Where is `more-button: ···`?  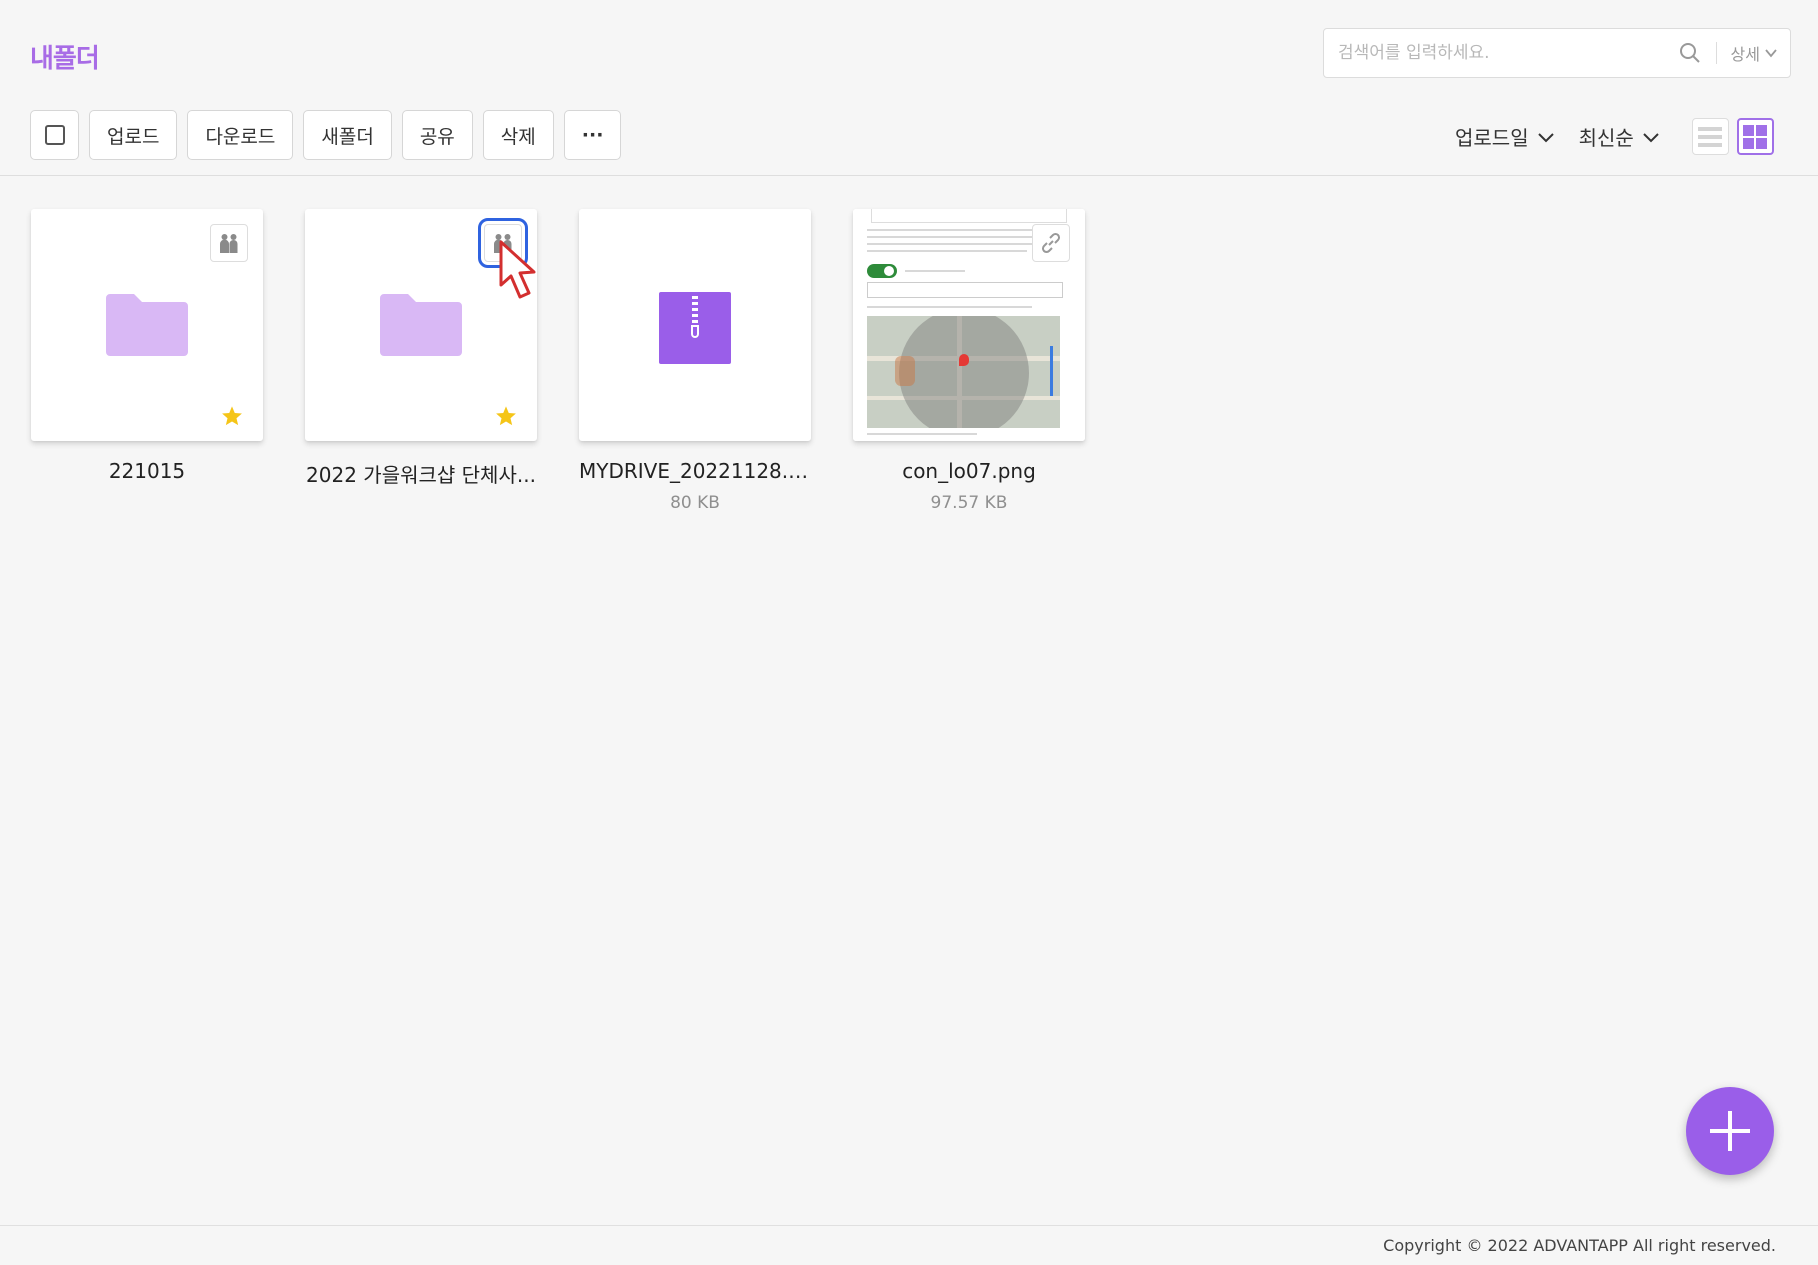 more-button: ··· is located at coordinates (592, 135).